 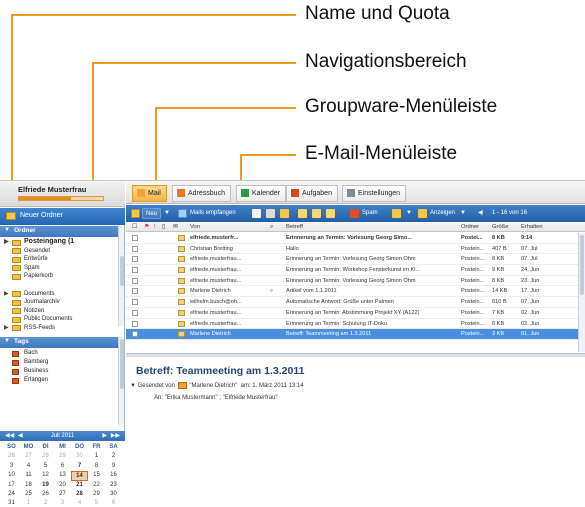 What do you see at coordinates (302, 213) in the screenshot?
I see `reply-icon` at bounding box center [302, 213].